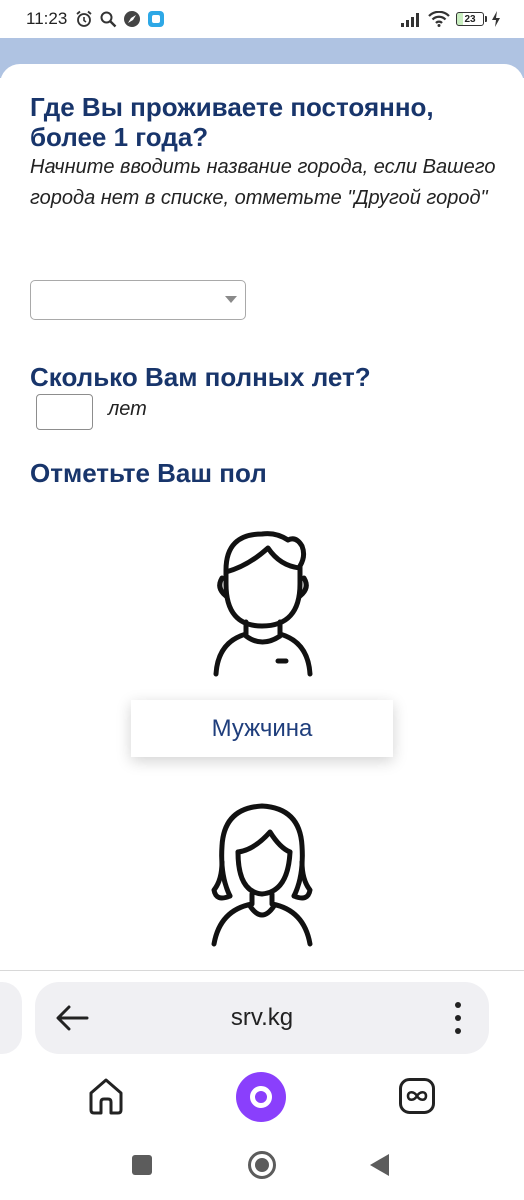 The image size is (524, 1200). I want to click on battery-level: 23, so click(470, 19).